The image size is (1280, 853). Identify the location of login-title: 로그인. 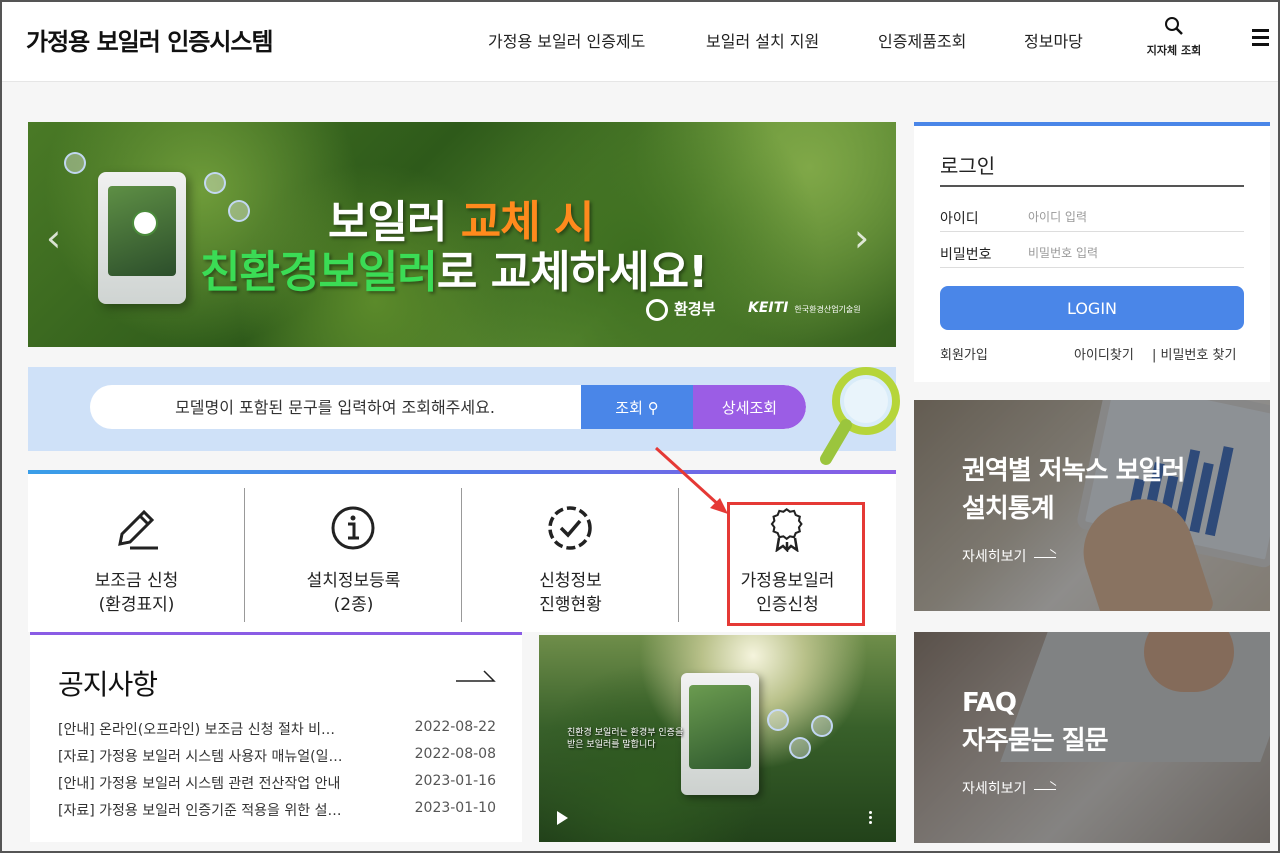
(1092, 168).